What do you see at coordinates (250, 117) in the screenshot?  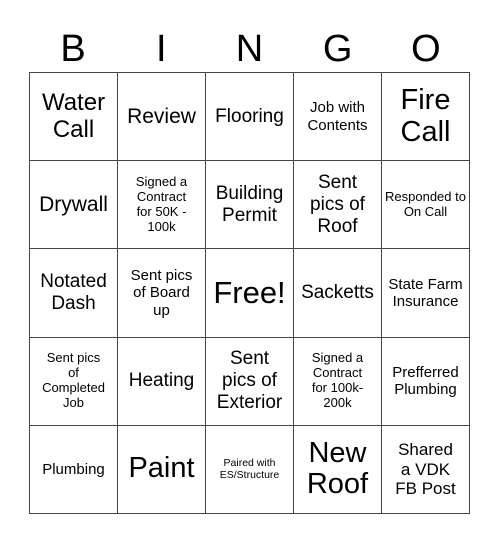 I see `bingo-cell: Flooring` at bounding box center [250, 117].